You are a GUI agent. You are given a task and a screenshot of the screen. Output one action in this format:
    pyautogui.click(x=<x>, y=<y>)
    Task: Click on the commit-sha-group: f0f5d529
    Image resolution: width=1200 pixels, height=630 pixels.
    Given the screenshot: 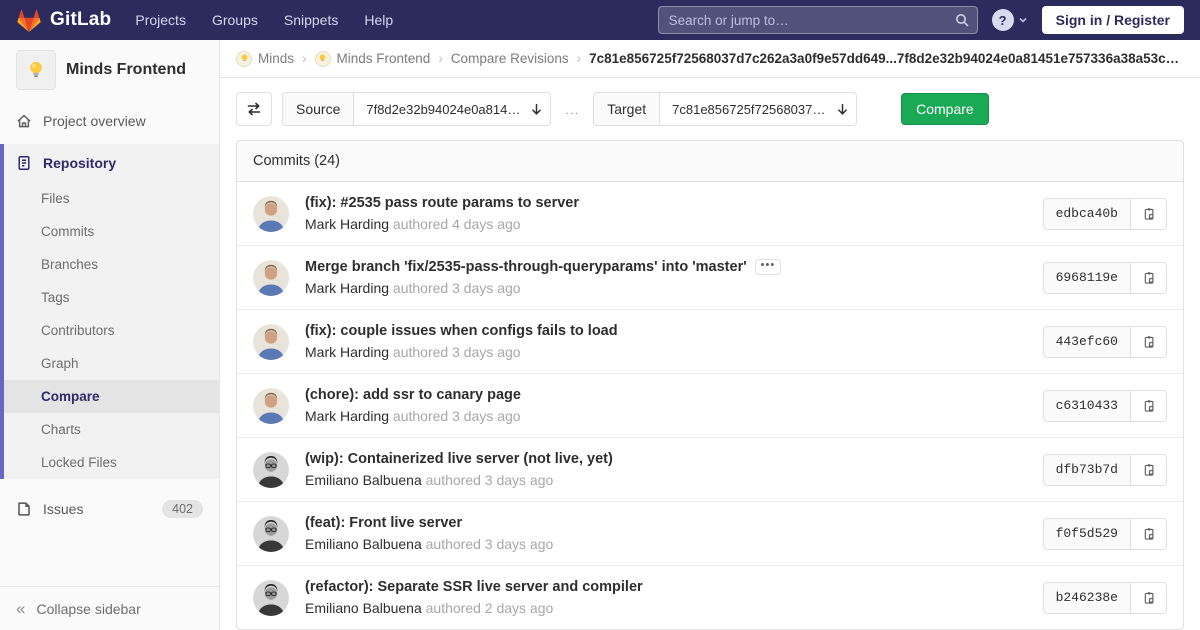 What is the action you would take?
    pyautogui.click(x=1104, y=533)
    